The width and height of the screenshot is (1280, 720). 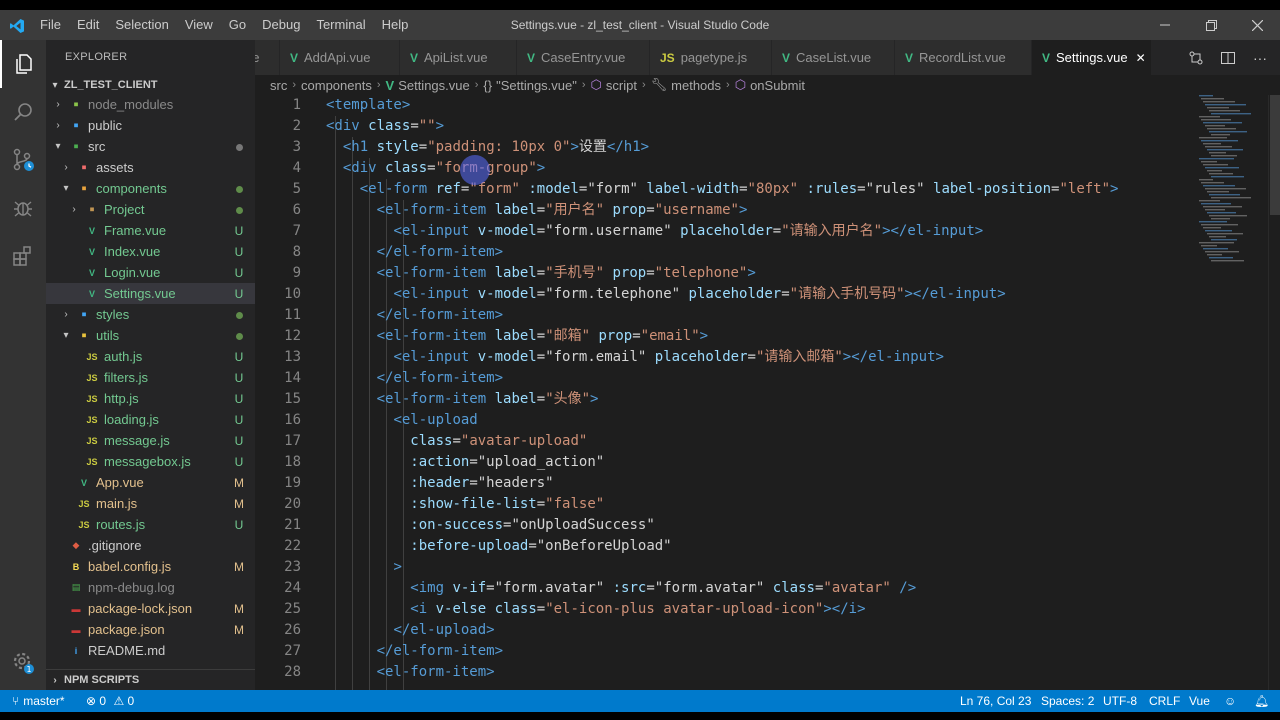 I want to click on minimap, so click(x=1232, y=180).